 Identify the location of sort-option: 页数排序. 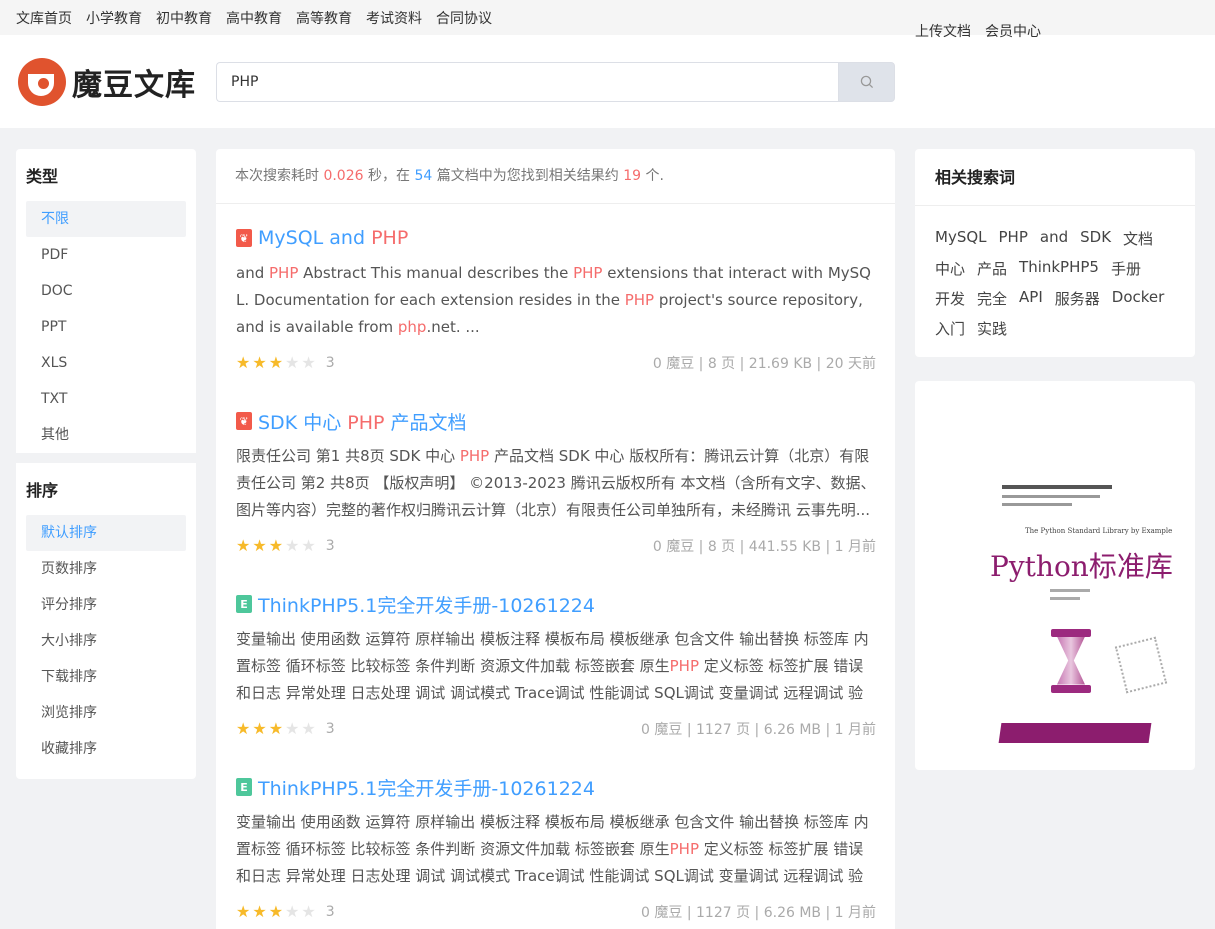
(106, 569).